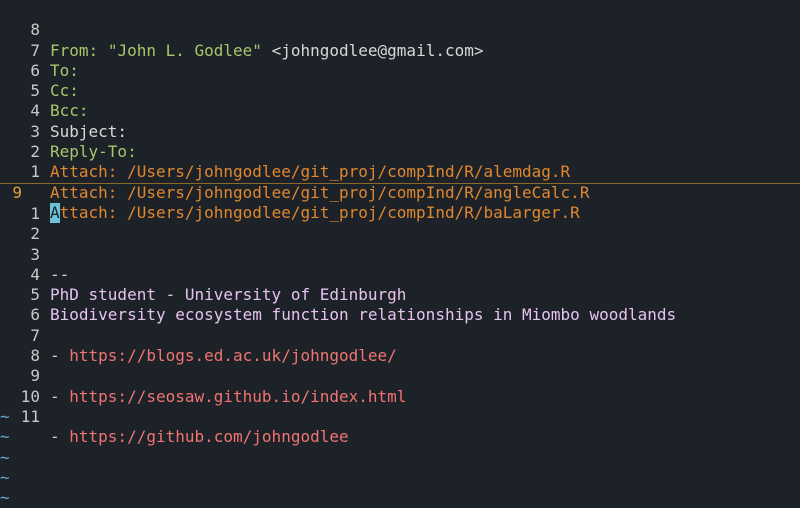 The width and height of the screenshot is (800, 508). I want to click on body-line: 3 --, so click(400, 254).